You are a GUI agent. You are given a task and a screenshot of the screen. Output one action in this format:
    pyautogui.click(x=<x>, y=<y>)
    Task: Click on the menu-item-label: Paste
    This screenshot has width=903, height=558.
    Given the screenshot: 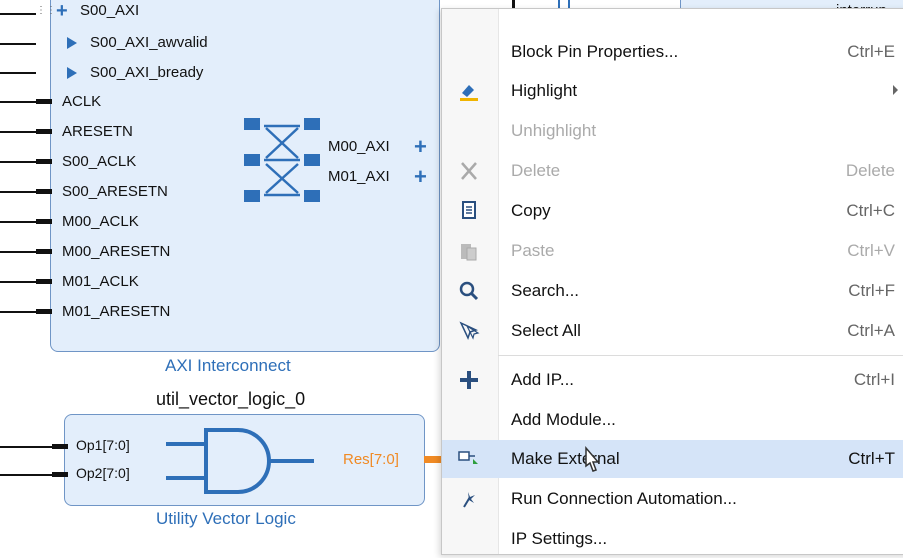 What is the action you would take?
    pyautogui.click(x=533, y=250)
    